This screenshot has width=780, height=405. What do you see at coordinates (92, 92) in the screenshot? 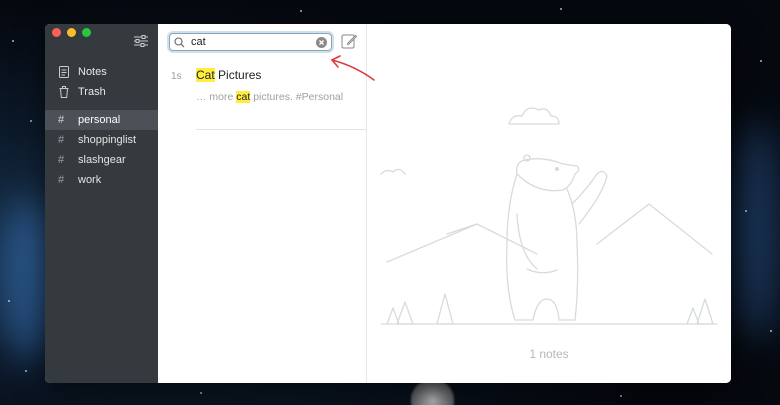
I see `sidebar-item-label: Trash` at bounding box center [92, 92].